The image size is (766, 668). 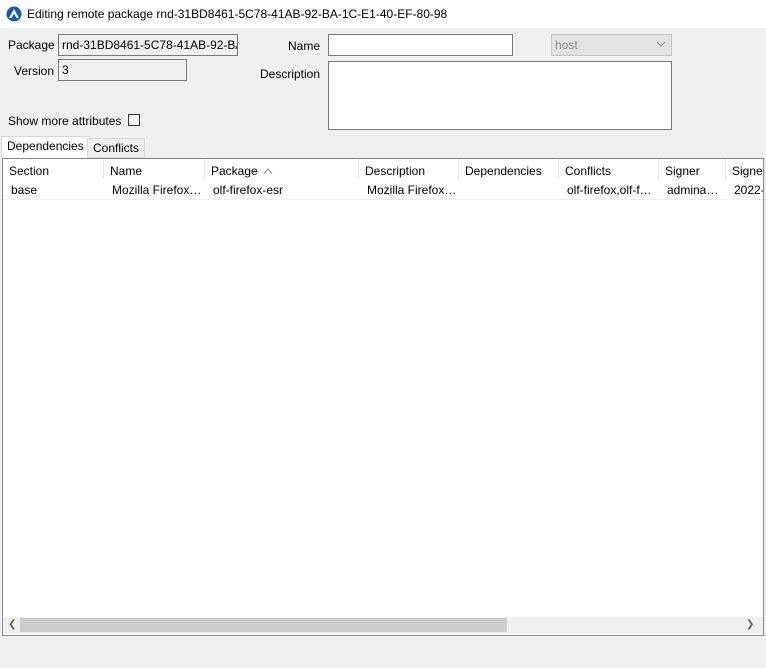 I want to click on package-field: rnd-31BD8461-5C78-41AB-92-BA, so click(x=148, y=45).